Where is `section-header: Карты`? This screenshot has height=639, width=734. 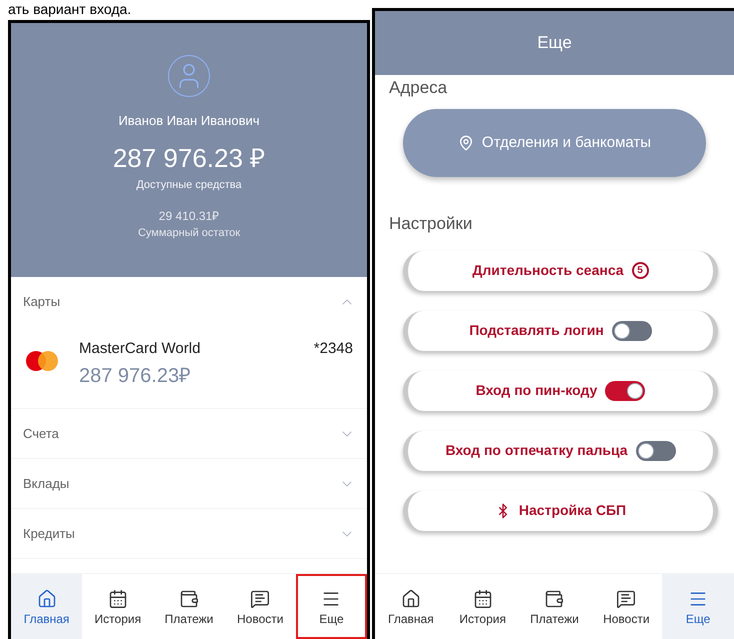
section-header: Карты is located at coordinates (189, 301).